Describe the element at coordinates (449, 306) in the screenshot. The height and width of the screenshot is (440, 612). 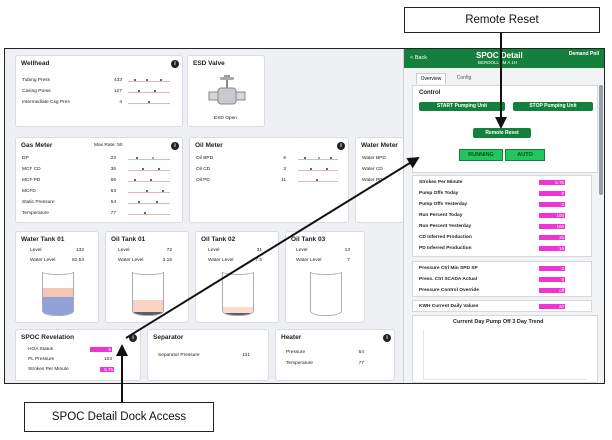
I see `kwh-label: KWH Current Daily Values` at that location.